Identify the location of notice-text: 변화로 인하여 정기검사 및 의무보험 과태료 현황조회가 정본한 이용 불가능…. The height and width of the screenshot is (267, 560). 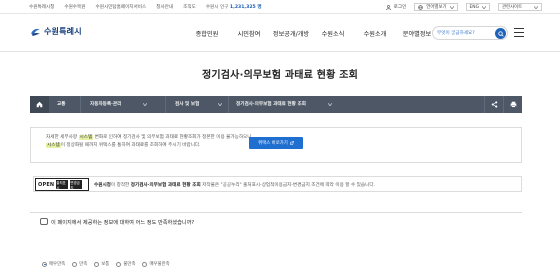
(173, 137).